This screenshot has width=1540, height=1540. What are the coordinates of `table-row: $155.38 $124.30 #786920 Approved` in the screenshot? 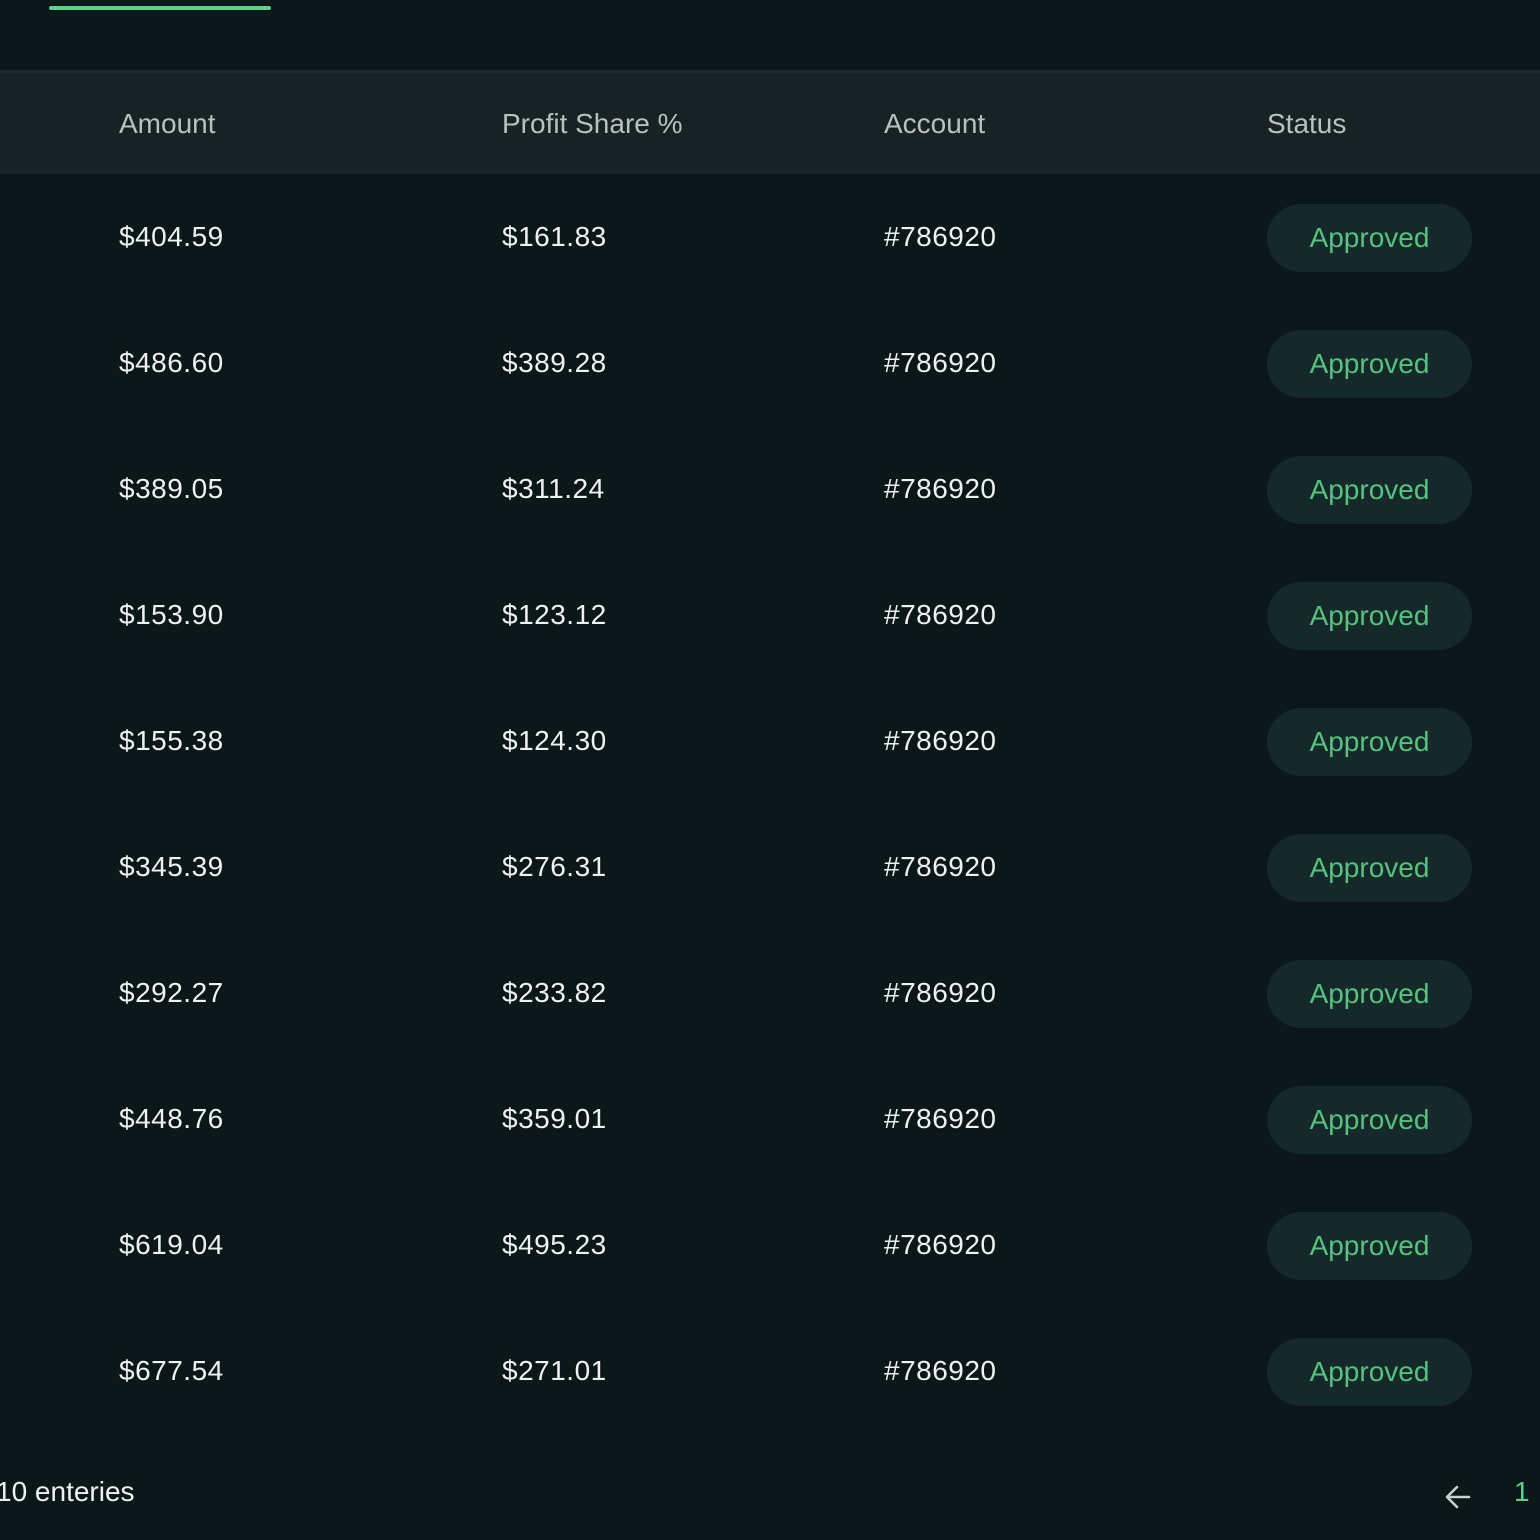 It's located at (770, 741).